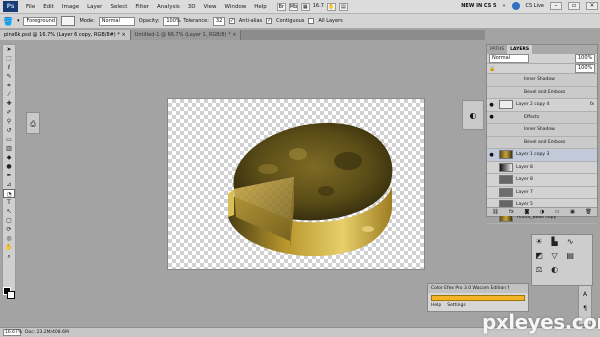 The height and width of the screenshot is (337, 600). I want to click on 3d-rotate-tool-icon: ⟳, so click(9, 229).